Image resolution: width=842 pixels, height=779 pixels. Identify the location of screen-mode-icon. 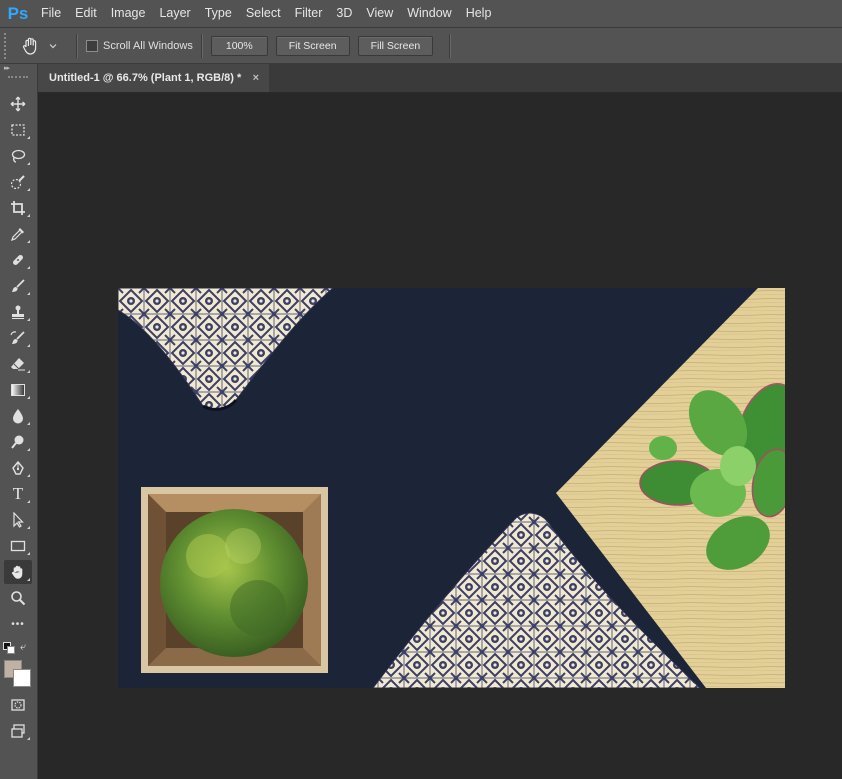
(18, 731).